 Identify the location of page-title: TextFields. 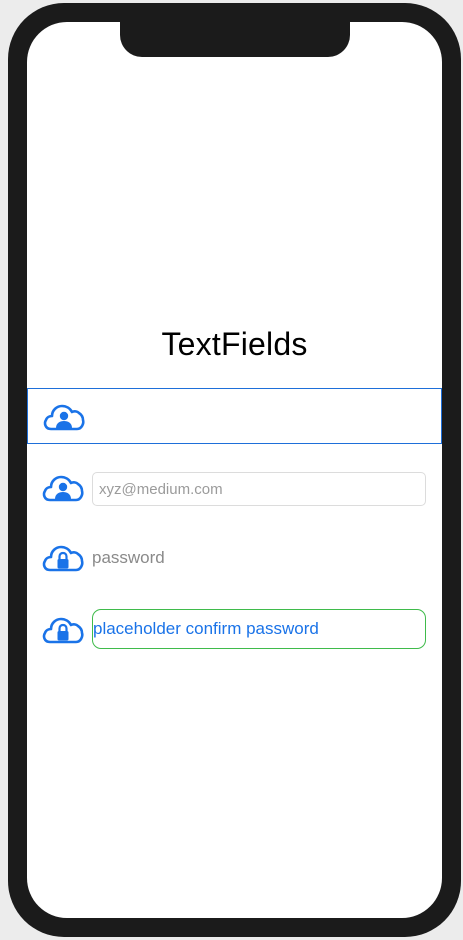
(234, 344).